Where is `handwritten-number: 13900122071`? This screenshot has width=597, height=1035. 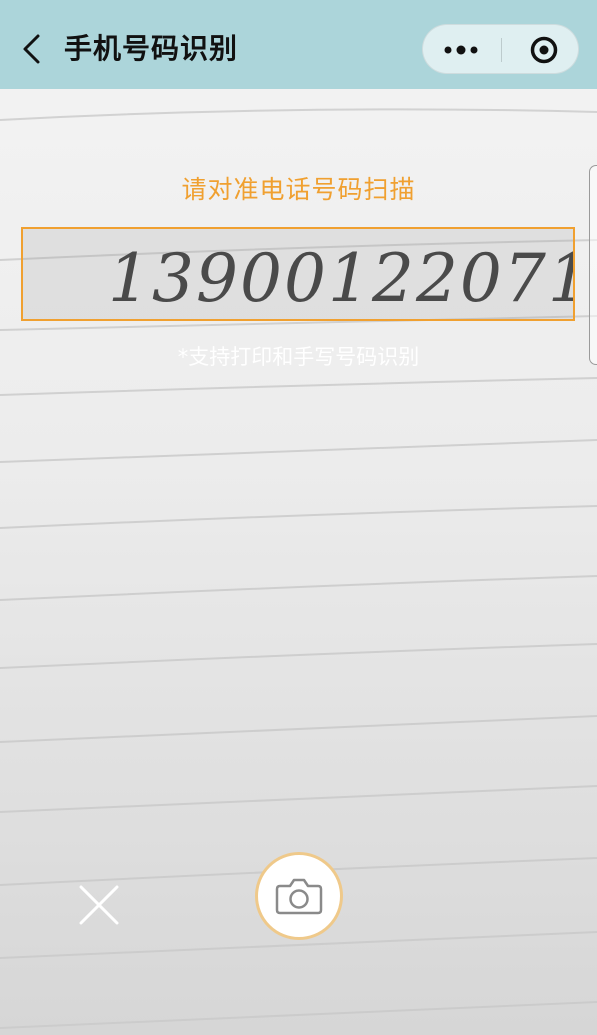 handwritten-number: 13900122071 is located at coordinates (349, 278).